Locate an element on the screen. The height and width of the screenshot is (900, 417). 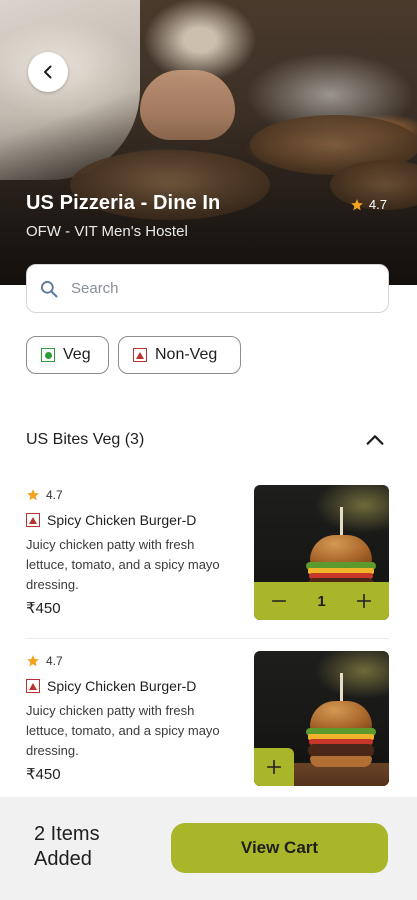
filter-nonveg-button: Non-Veg is located at coordinates (179, 355).